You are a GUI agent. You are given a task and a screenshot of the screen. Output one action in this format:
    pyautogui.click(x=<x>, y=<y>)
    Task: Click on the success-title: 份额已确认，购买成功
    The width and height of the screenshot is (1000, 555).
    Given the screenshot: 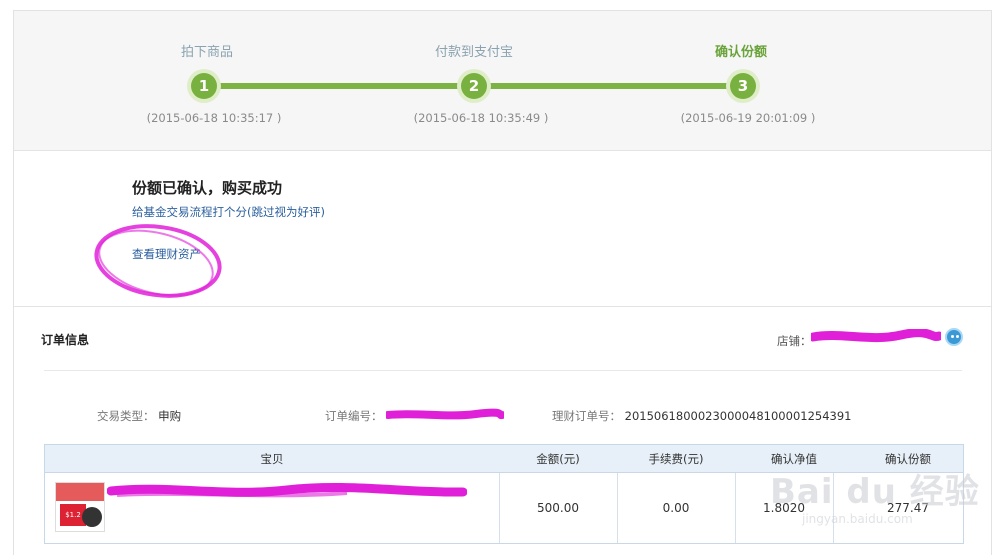 What is the action you would take?
    pyautogui.click(x=207, y=188)
    